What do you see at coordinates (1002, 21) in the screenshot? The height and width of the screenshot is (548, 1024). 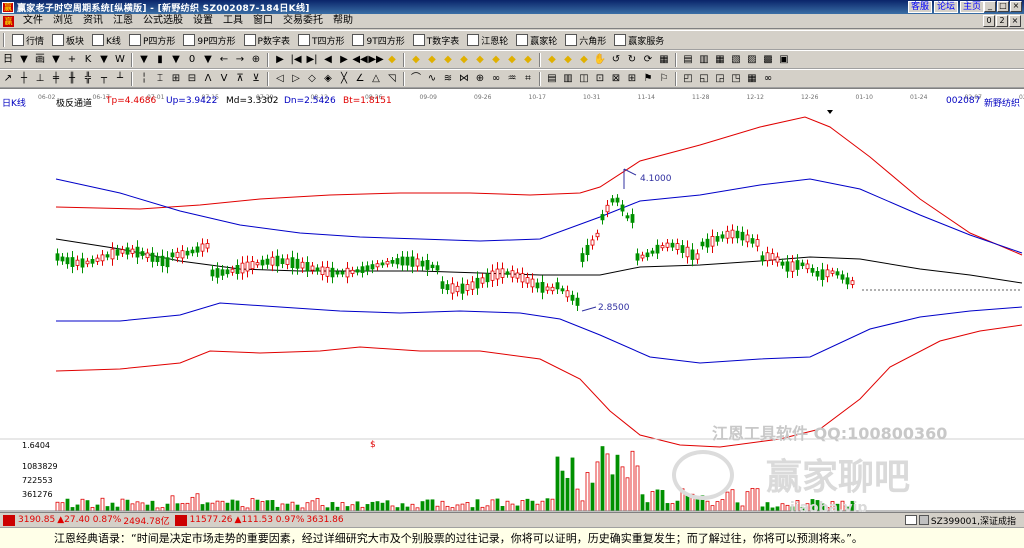 I see `mdi-button-2: 2` at bounding box center [1002, 21].